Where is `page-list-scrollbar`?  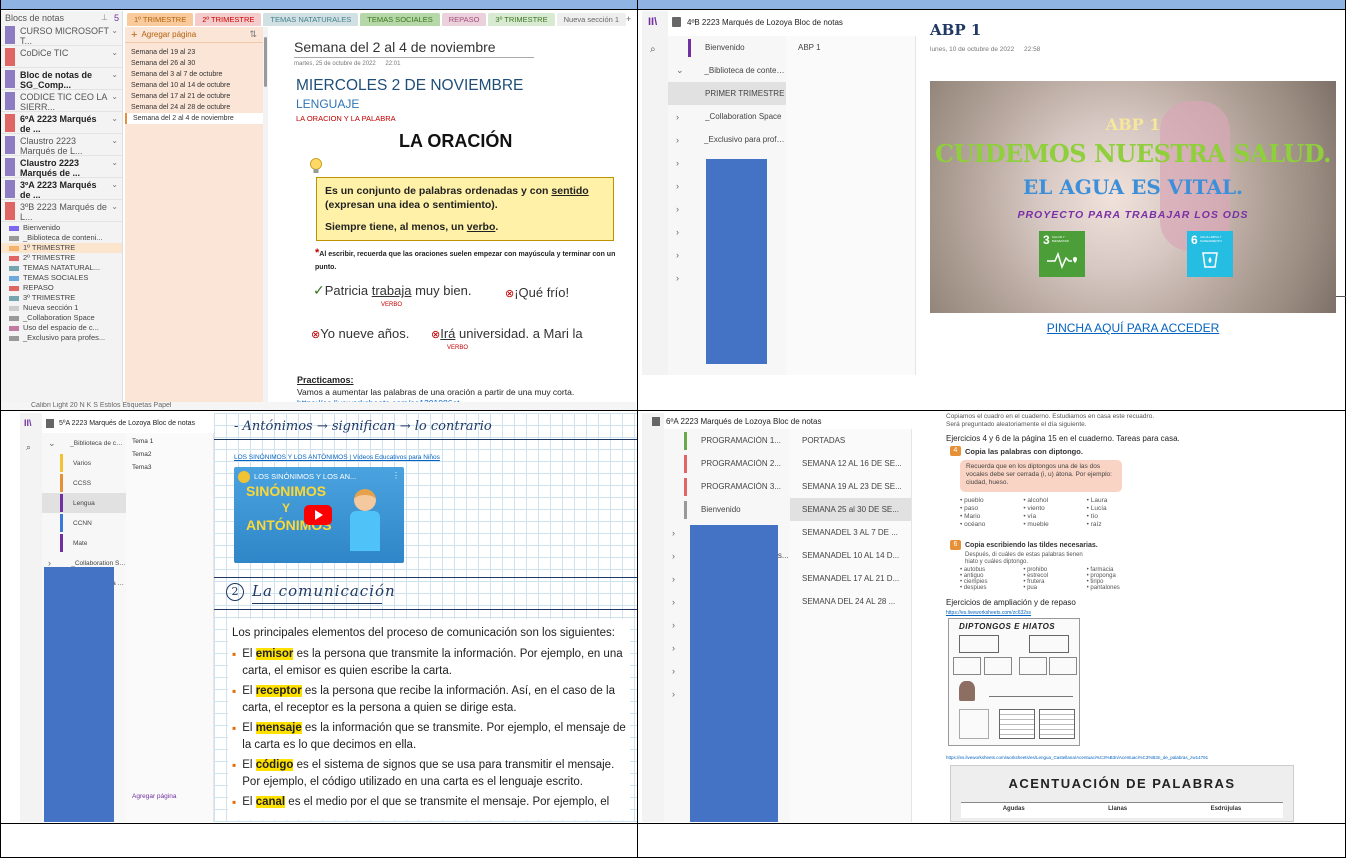 page-list-scrollbar is located at coordinates (265, 218).